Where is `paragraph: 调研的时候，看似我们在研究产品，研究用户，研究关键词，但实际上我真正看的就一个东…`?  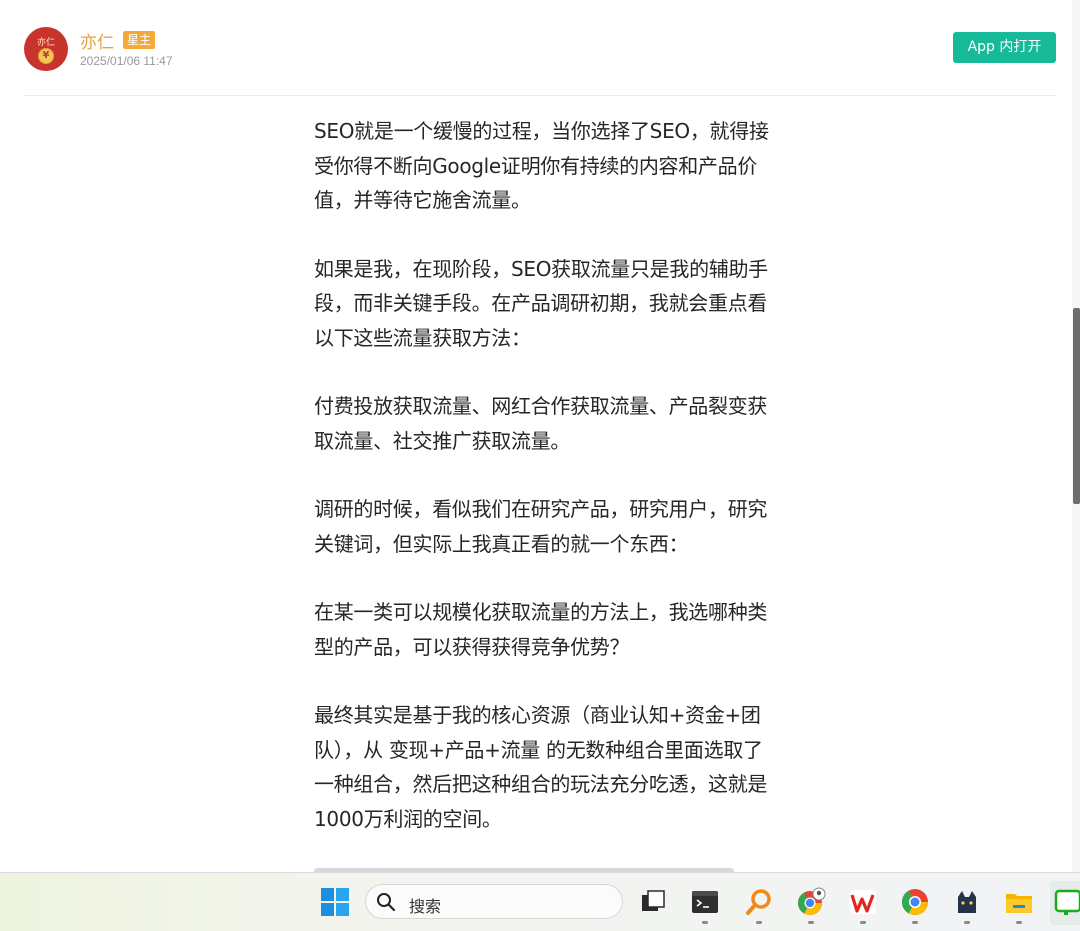 paragraph: 调研的时候，看似我们在研究产品，研究用户，研究关键词，但实际上我真正看的就一个东… is located at coordinates (541, 526).